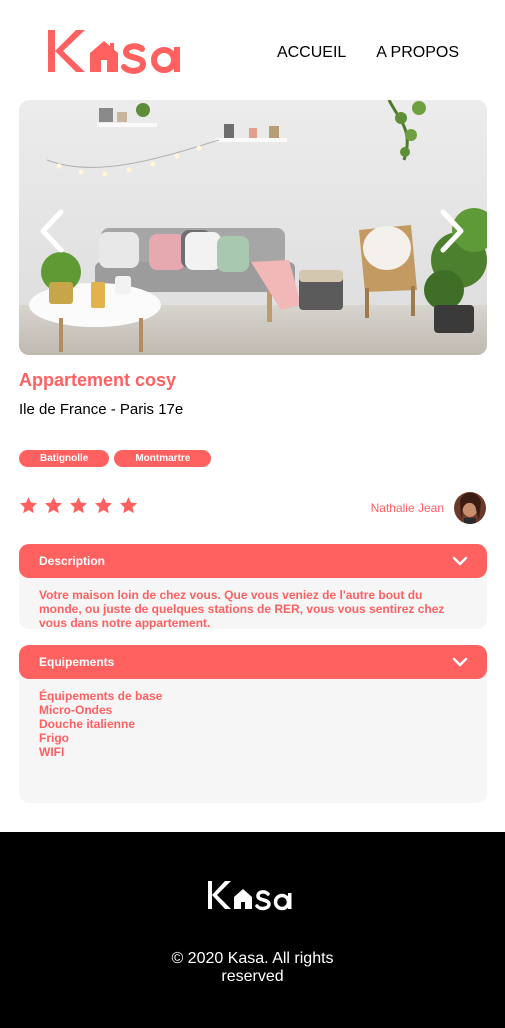  Describe the element at coordinates (77, 662) in the screenshot. I see `equipments-title: Equipements` at that location.